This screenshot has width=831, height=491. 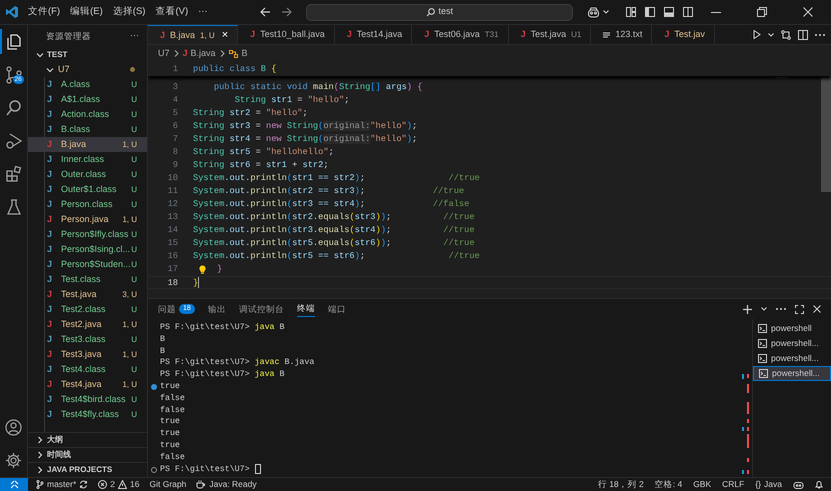 I want to click on file-item: J Person.class U, so click(x=87, y=204).